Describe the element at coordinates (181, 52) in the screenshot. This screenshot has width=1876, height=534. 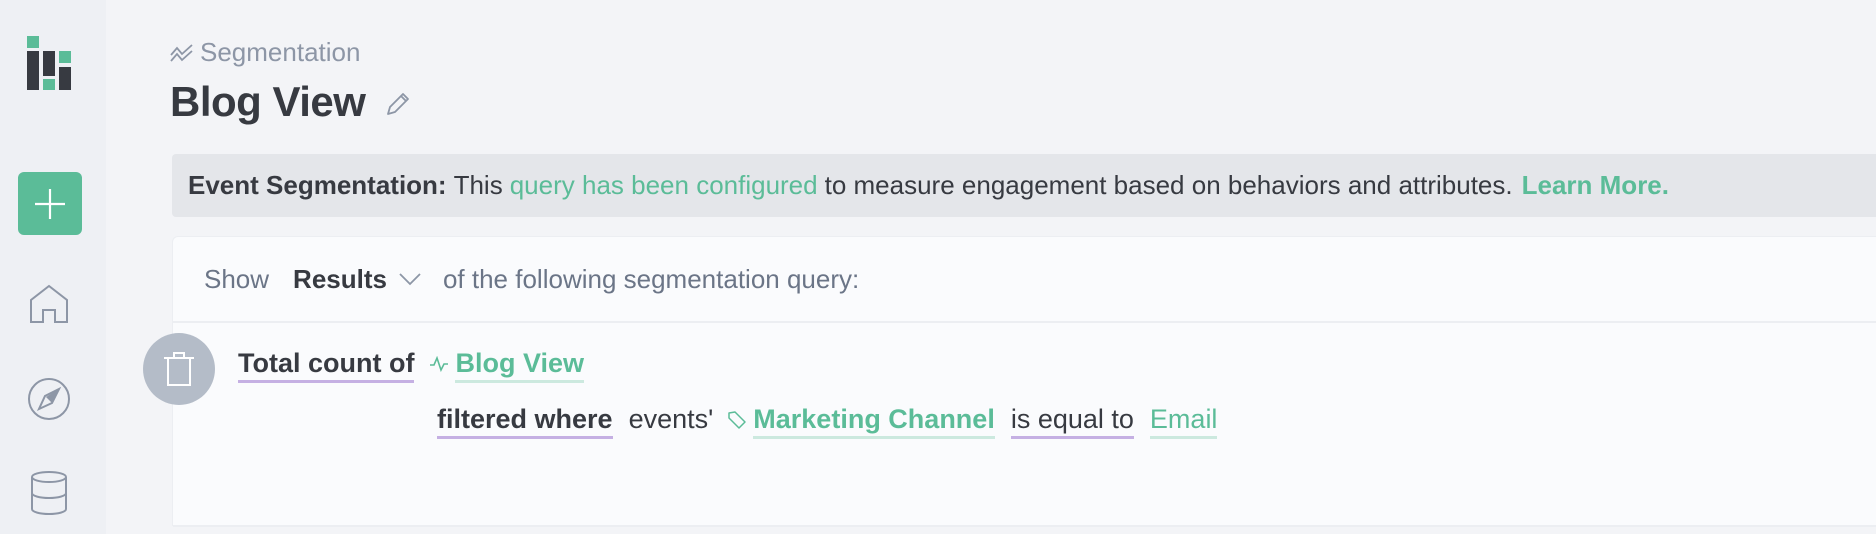
I see `segmentation-chart-icon` at that location.